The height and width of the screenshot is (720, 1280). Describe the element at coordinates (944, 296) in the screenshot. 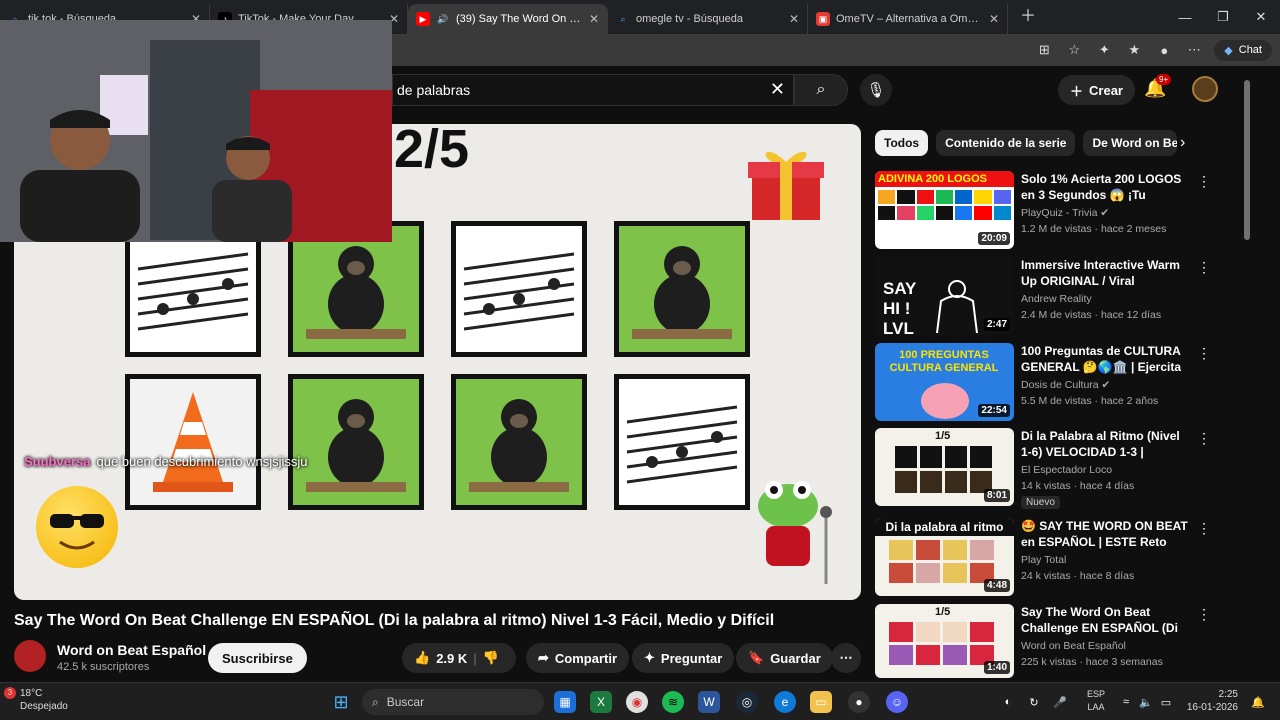

I see `video-thumbnail: SAY HI ! LVL 11 2:47` at that location.